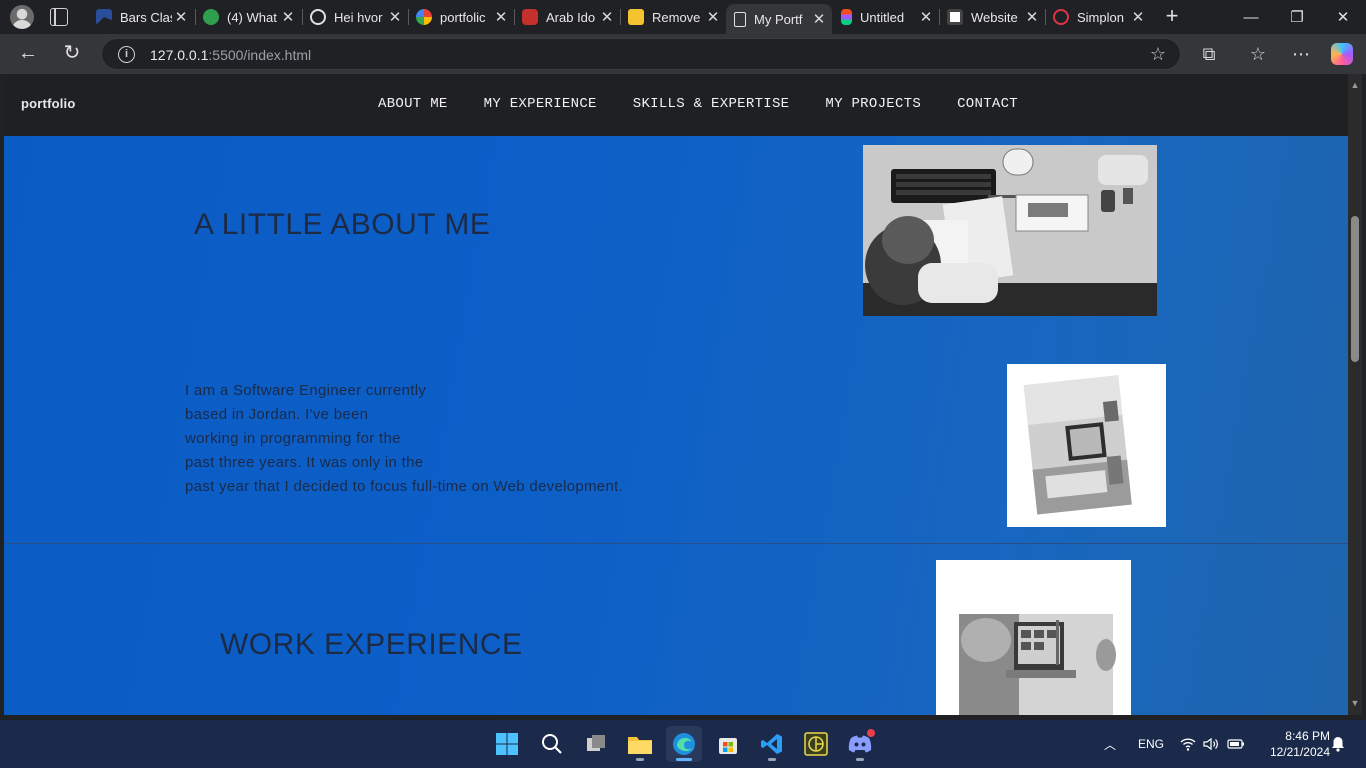 Image resolution: width=1366 pixels, height=768 pixels. What do you see at coordinates (1110, 744) in the screenshot?
I see `show-hidden-icons-chevron-icon: ︿` at bounding box center [1110, 744].